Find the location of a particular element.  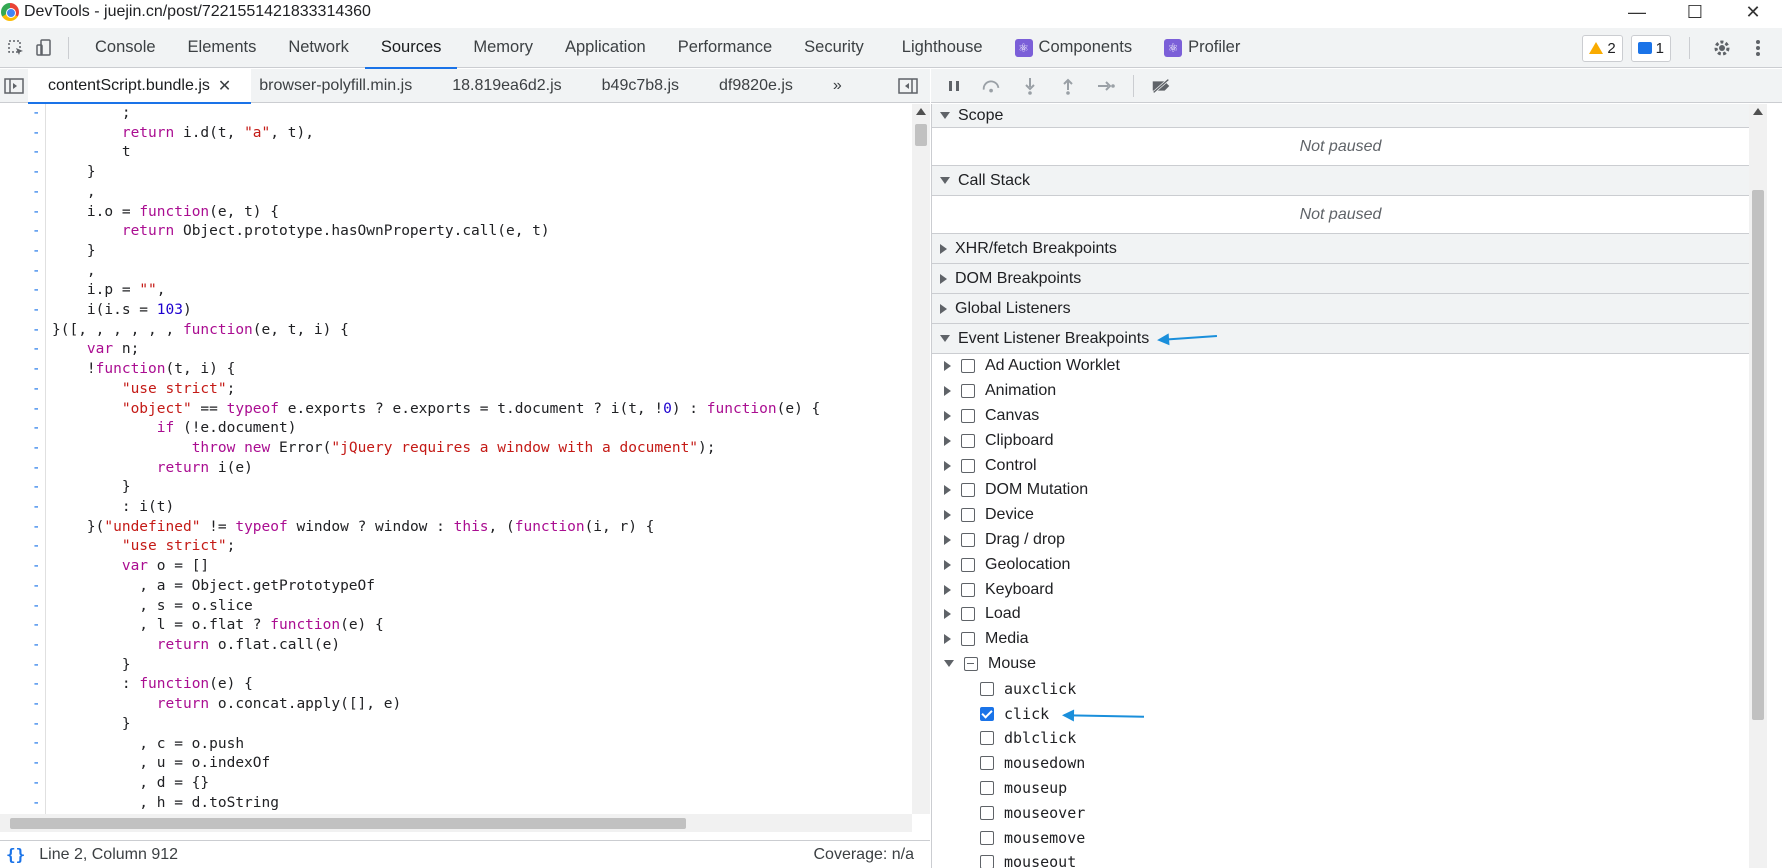

code-line: , a = Object.getPrototypeOf is located at coordinates (436, 587).